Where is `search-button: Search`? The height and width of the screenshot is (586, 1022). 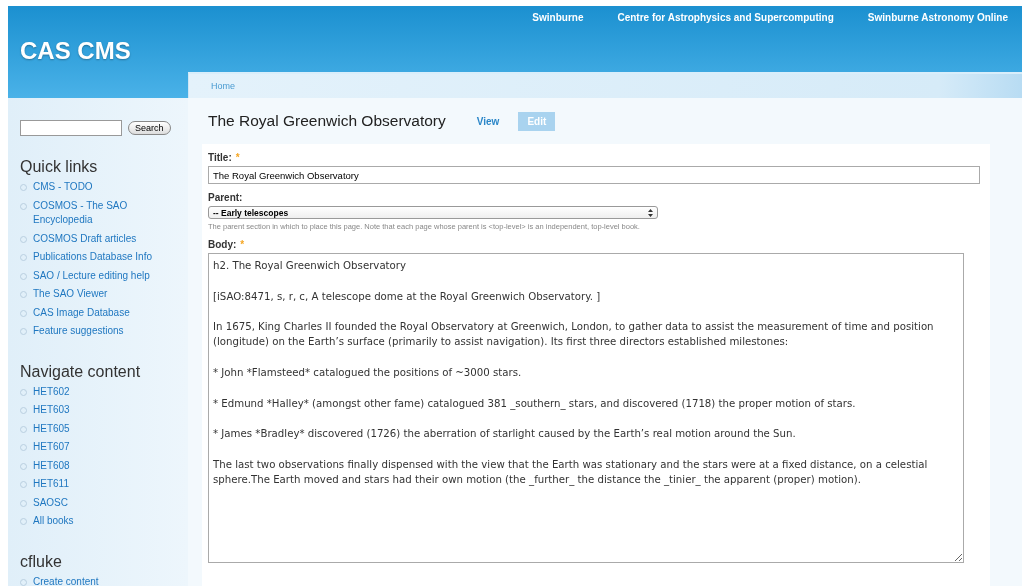 search-button: Search is located at coordinates (149, 128).